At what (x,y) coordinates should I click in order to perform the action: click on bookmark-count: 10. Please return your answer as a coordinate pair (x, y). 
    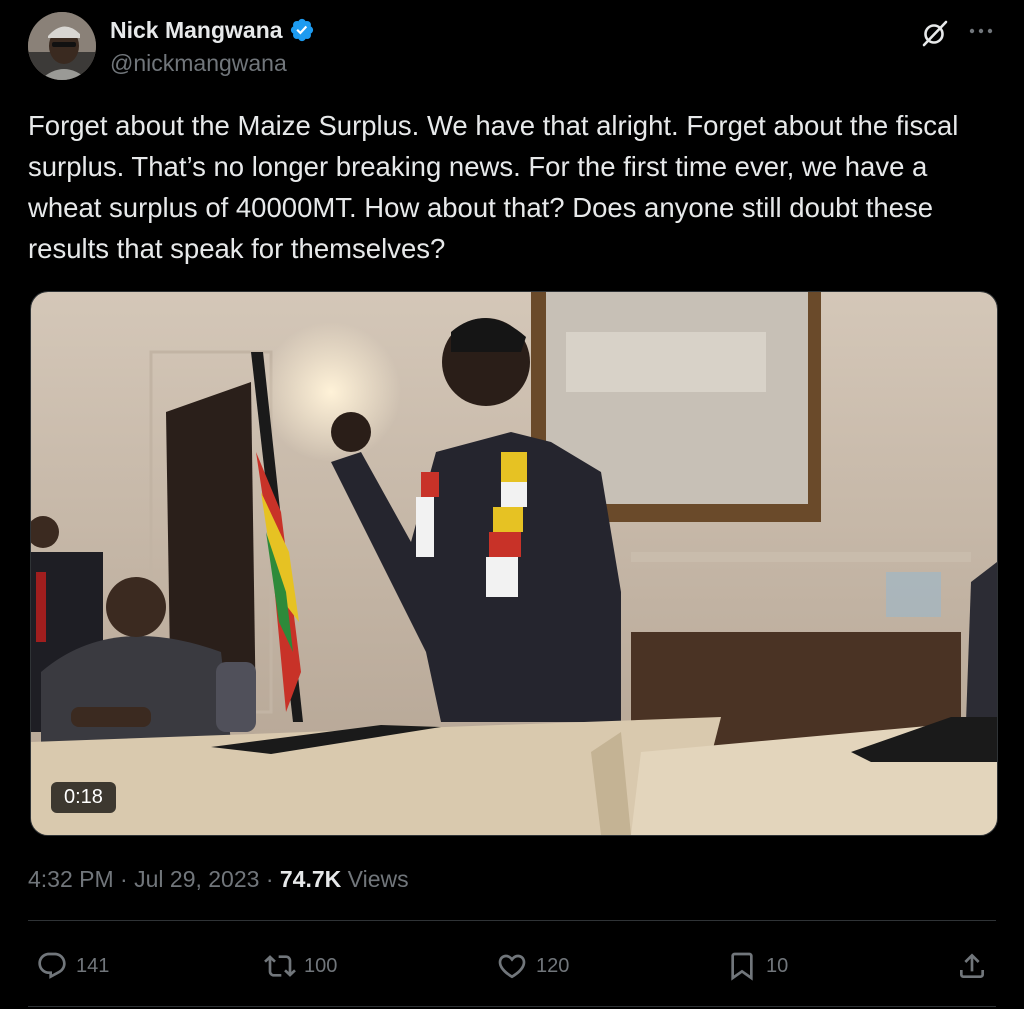
    Looking at the image, I should click on (777, 965).